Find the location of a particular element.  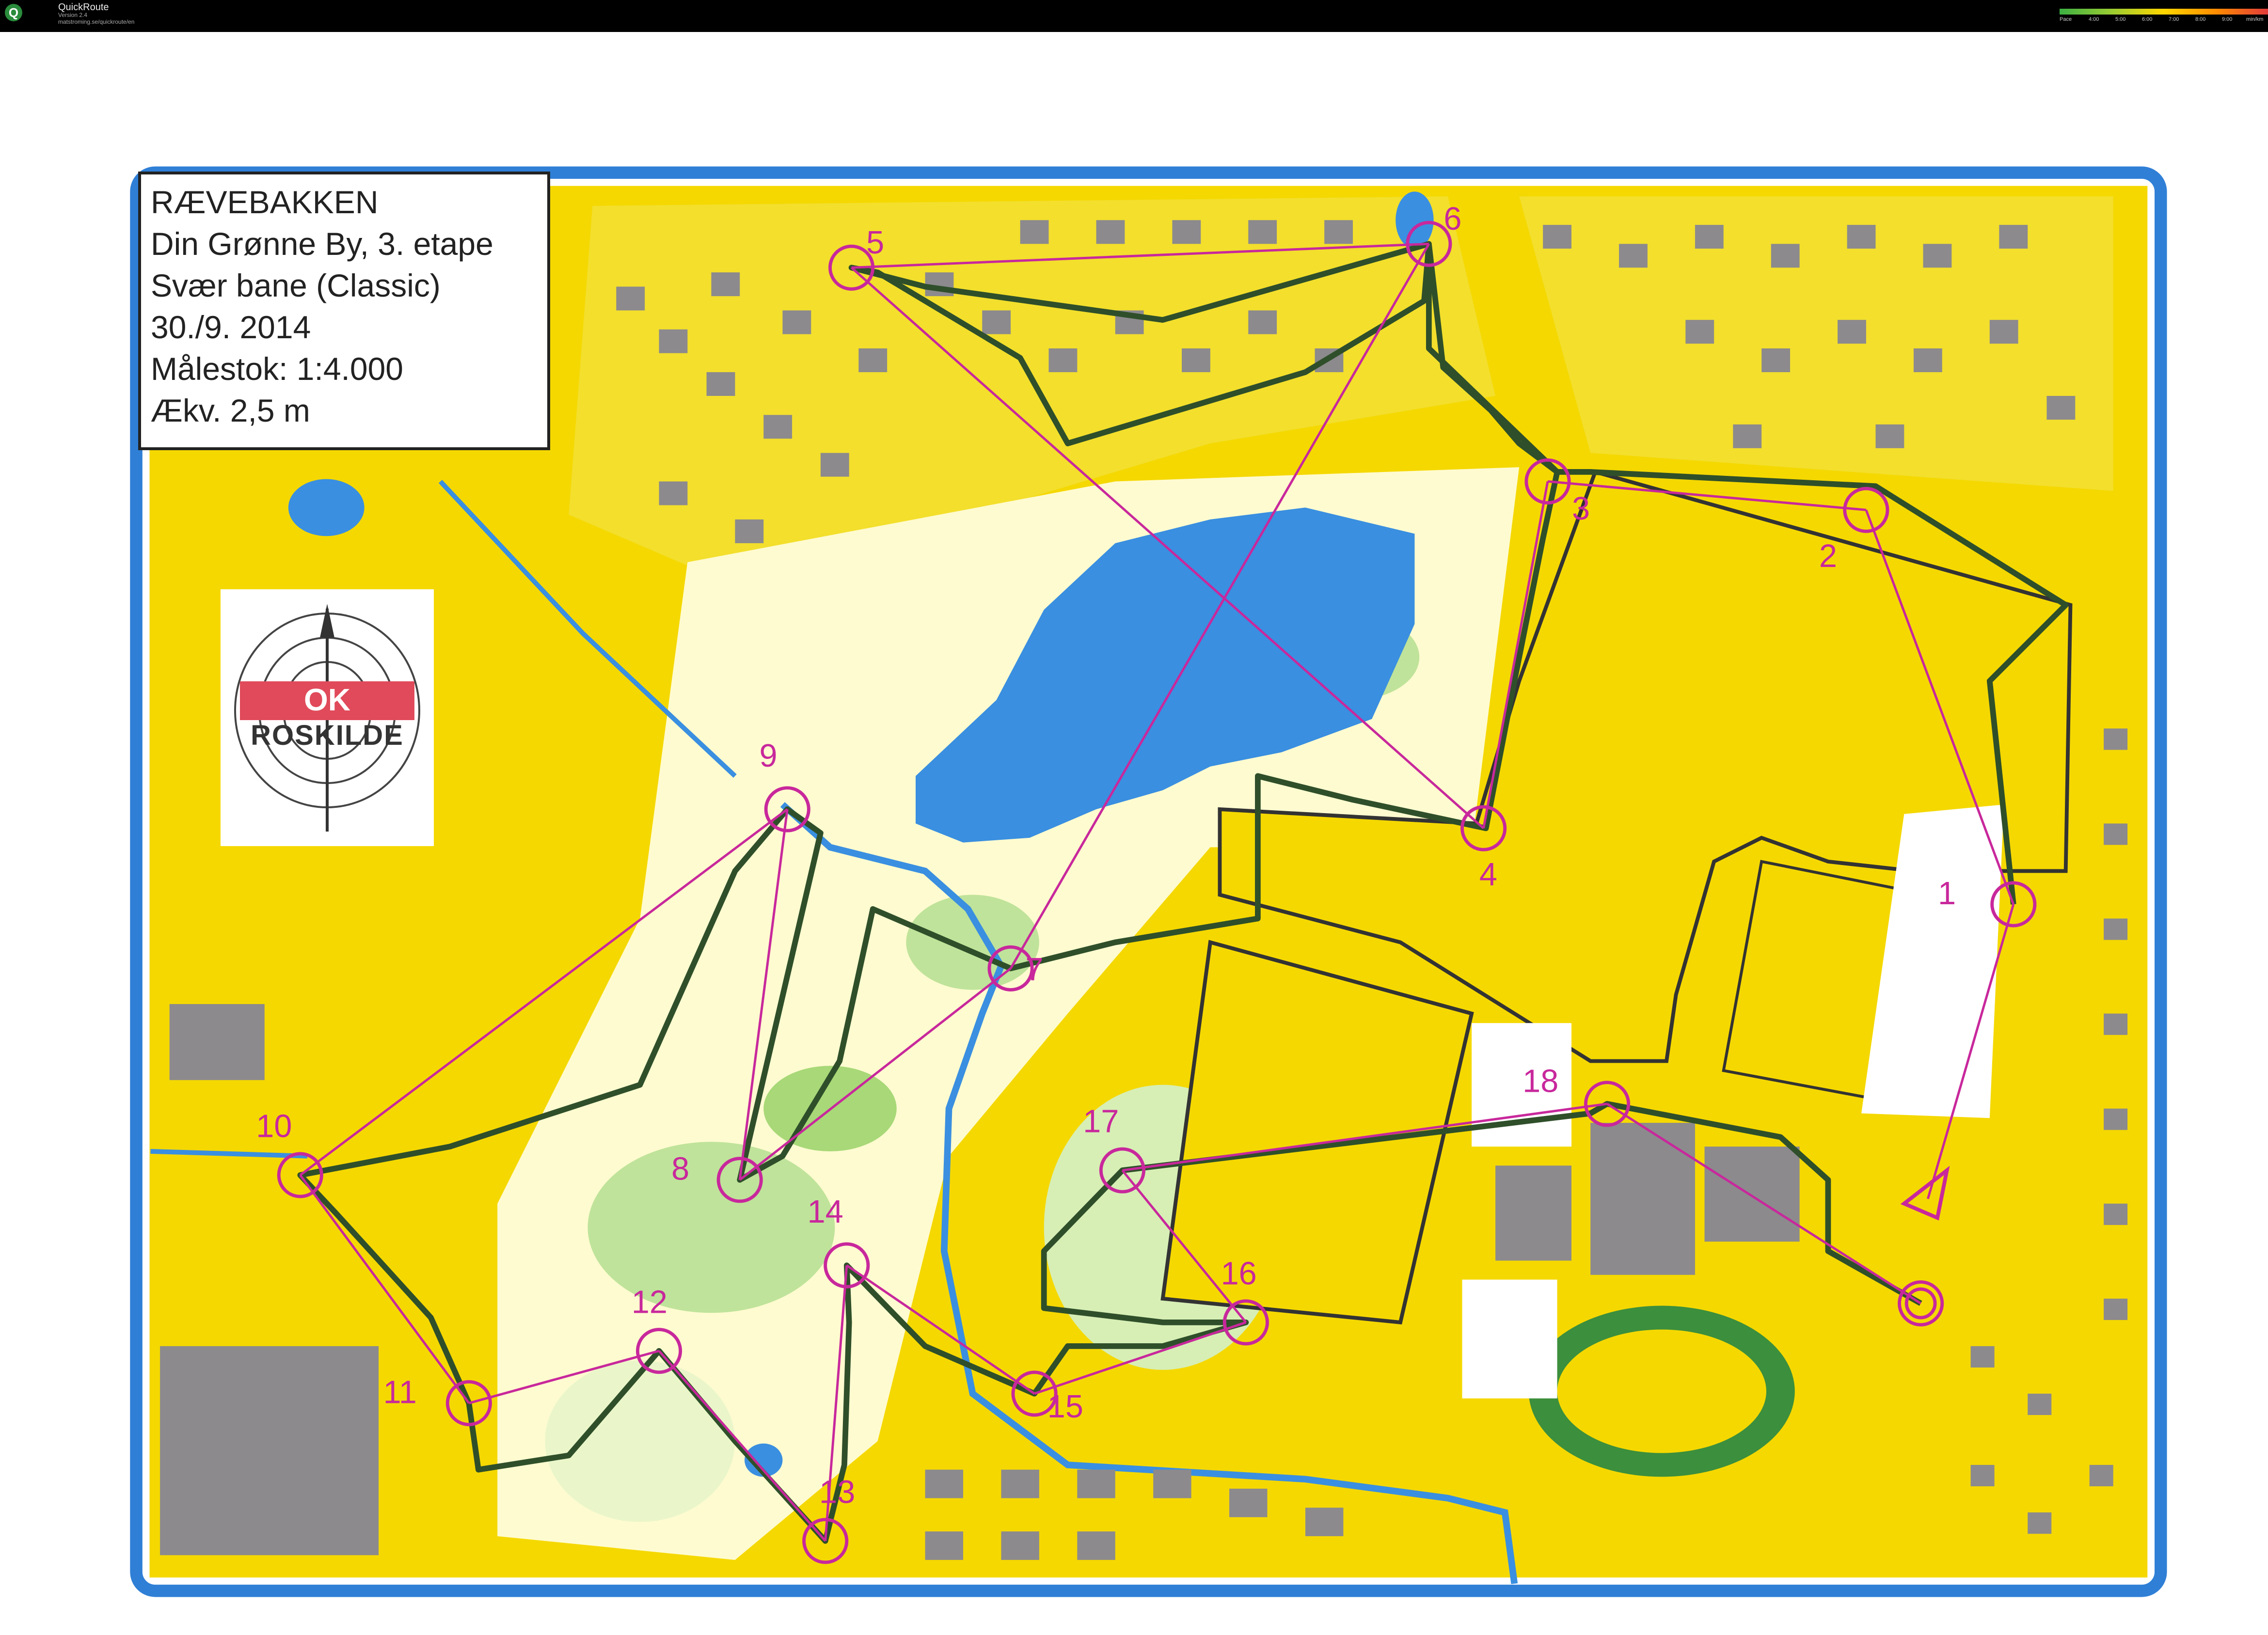

pace-legend-label: 7:00 is located at coordinates (2174, 19).